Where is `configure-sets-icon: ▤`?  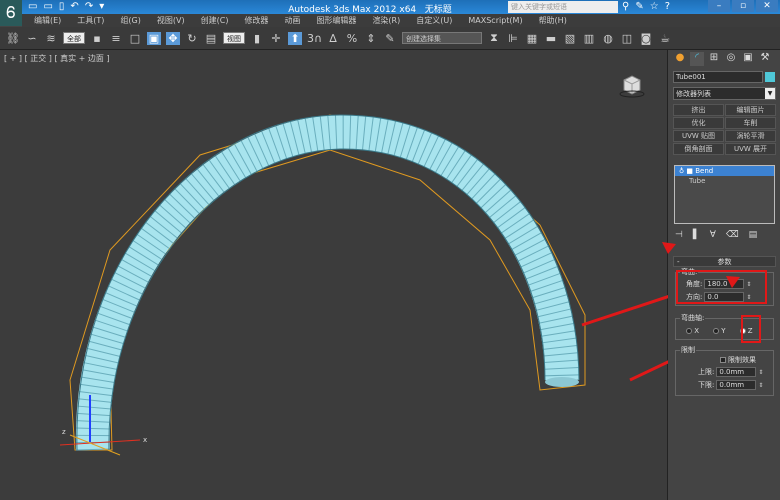
configure-sets-icon: ▤ is located at coordinates (753, 235).